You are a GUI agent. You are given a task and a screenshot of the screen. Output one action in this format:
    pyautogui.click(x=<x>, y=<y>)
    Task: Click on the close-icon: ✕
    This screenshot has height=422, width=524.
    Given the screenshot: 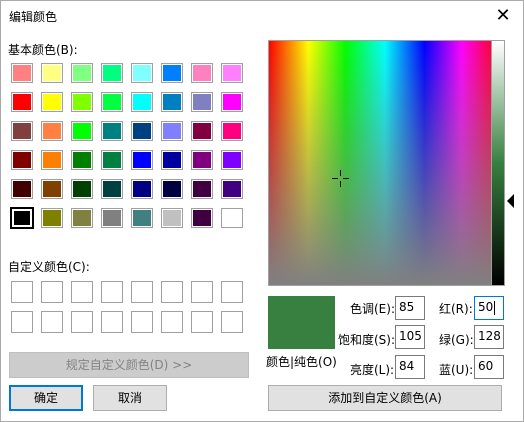 What is the action you would take?
    pyautogui.click(x=503, y=16)
    